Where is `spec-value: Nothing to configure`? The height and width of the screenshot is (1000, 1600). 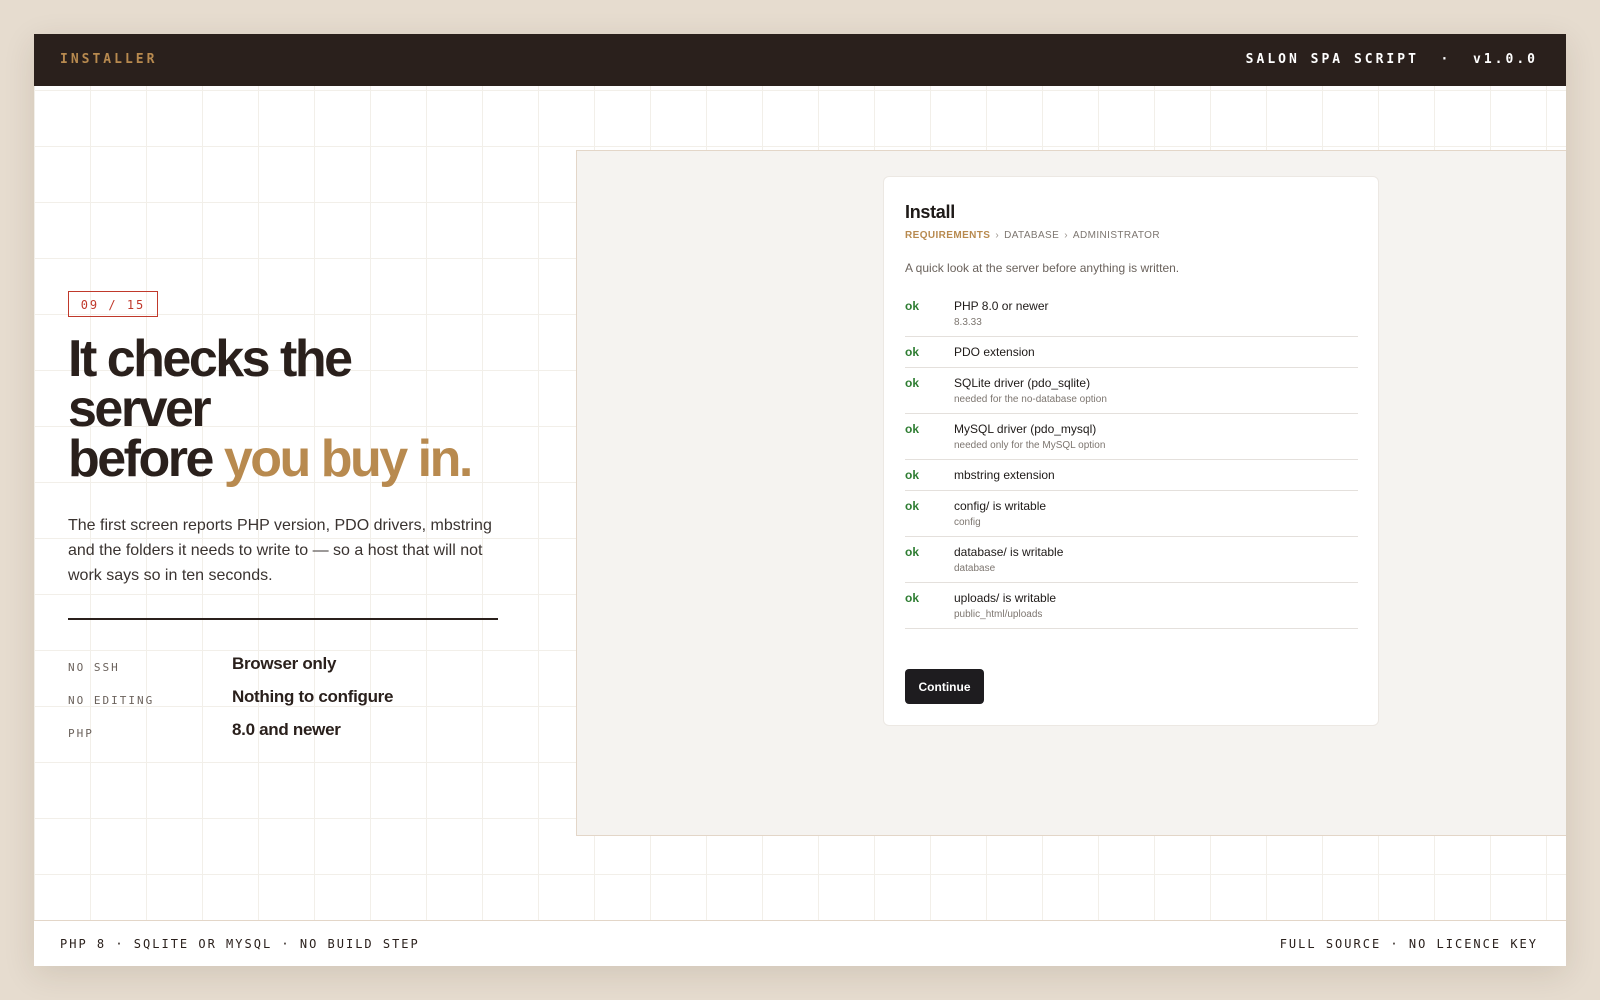
spec-value: Nothing to configure is located at coordinates (313, 696).